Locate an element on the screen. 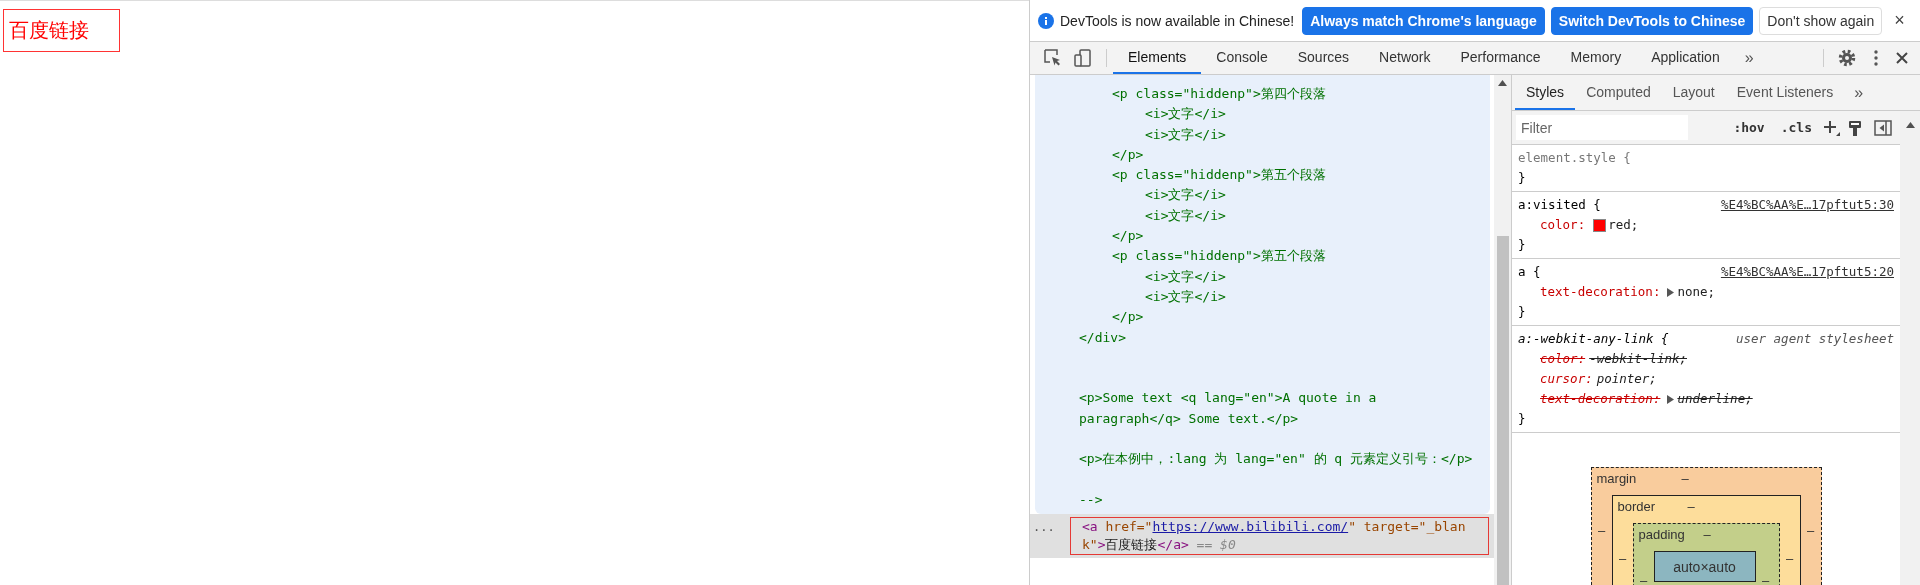  brush-icon is located at coordinates (1855, 127).